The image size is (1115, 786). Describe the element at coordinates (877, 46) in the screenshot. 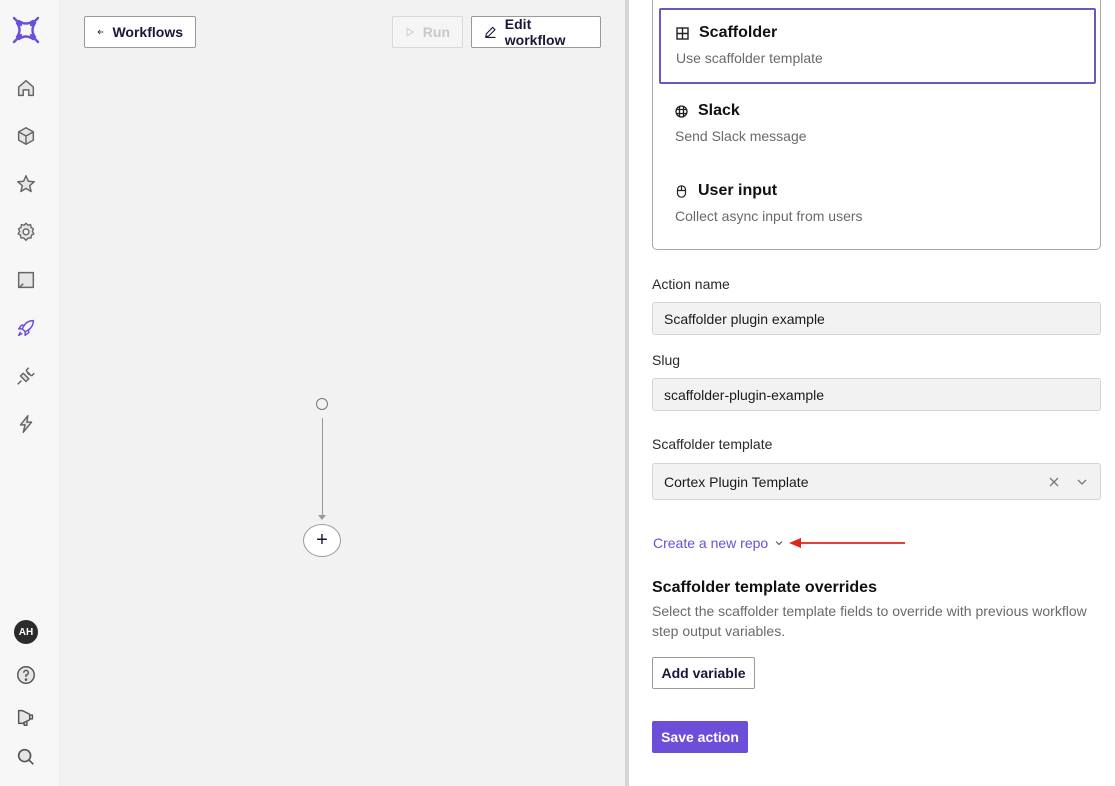

I see `action-type-scaffolder: Scaffolder Use scaffolder template` at that location.